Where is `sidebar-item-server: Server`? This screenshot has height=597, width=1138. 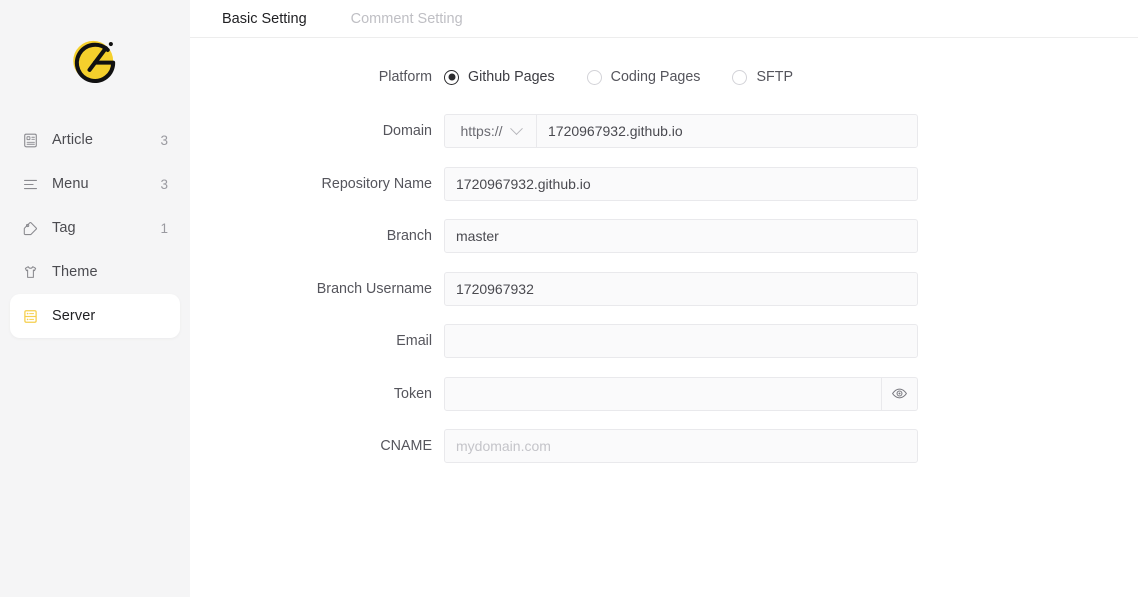 sidebar-item-server: Server is located at coordinates (95, 316).